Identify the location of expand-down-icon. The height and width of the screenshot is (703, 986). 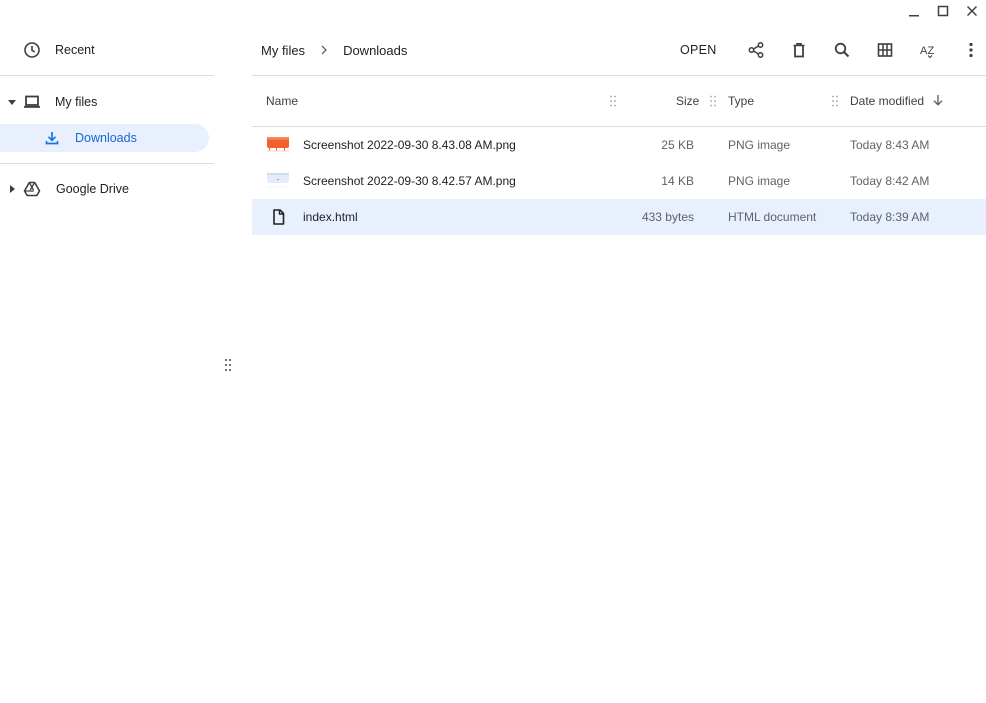
(12, 102).